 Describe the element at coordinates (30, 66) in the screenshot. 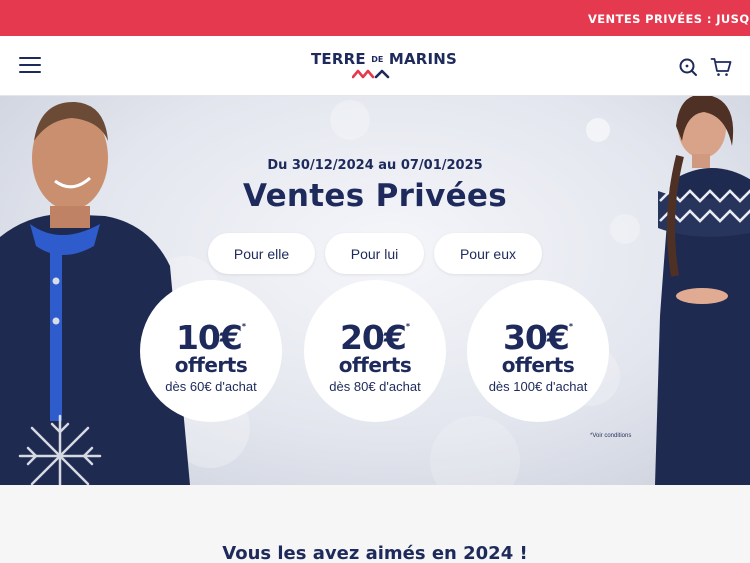

I see `menu-button` at that location.